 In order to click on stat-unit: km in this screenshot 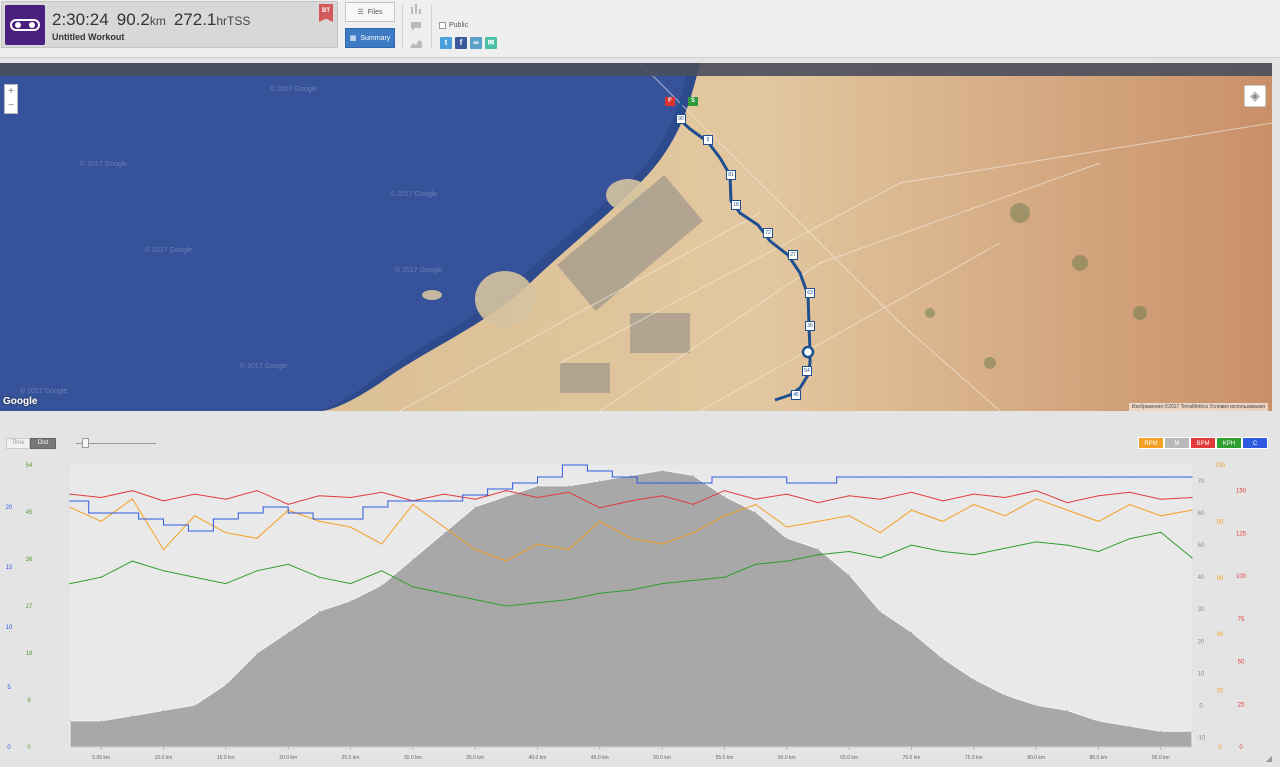, I will do `click(157, 21)`.